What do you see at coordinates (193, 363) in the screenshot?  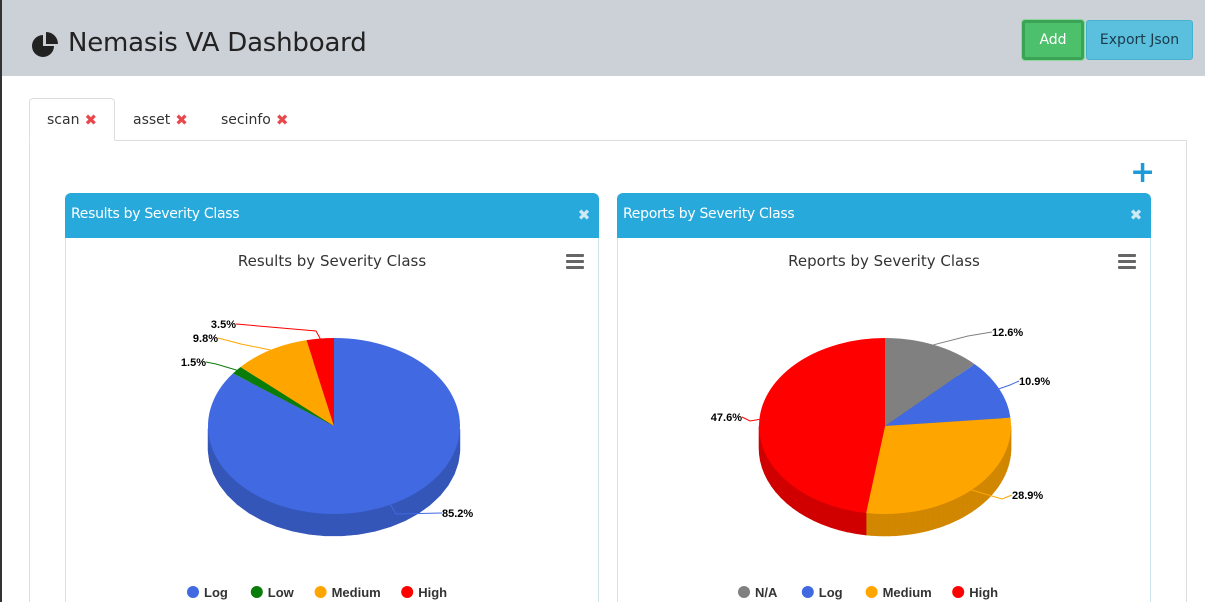 I see `data-label: 1.5%` at bounding box center [193, 363].